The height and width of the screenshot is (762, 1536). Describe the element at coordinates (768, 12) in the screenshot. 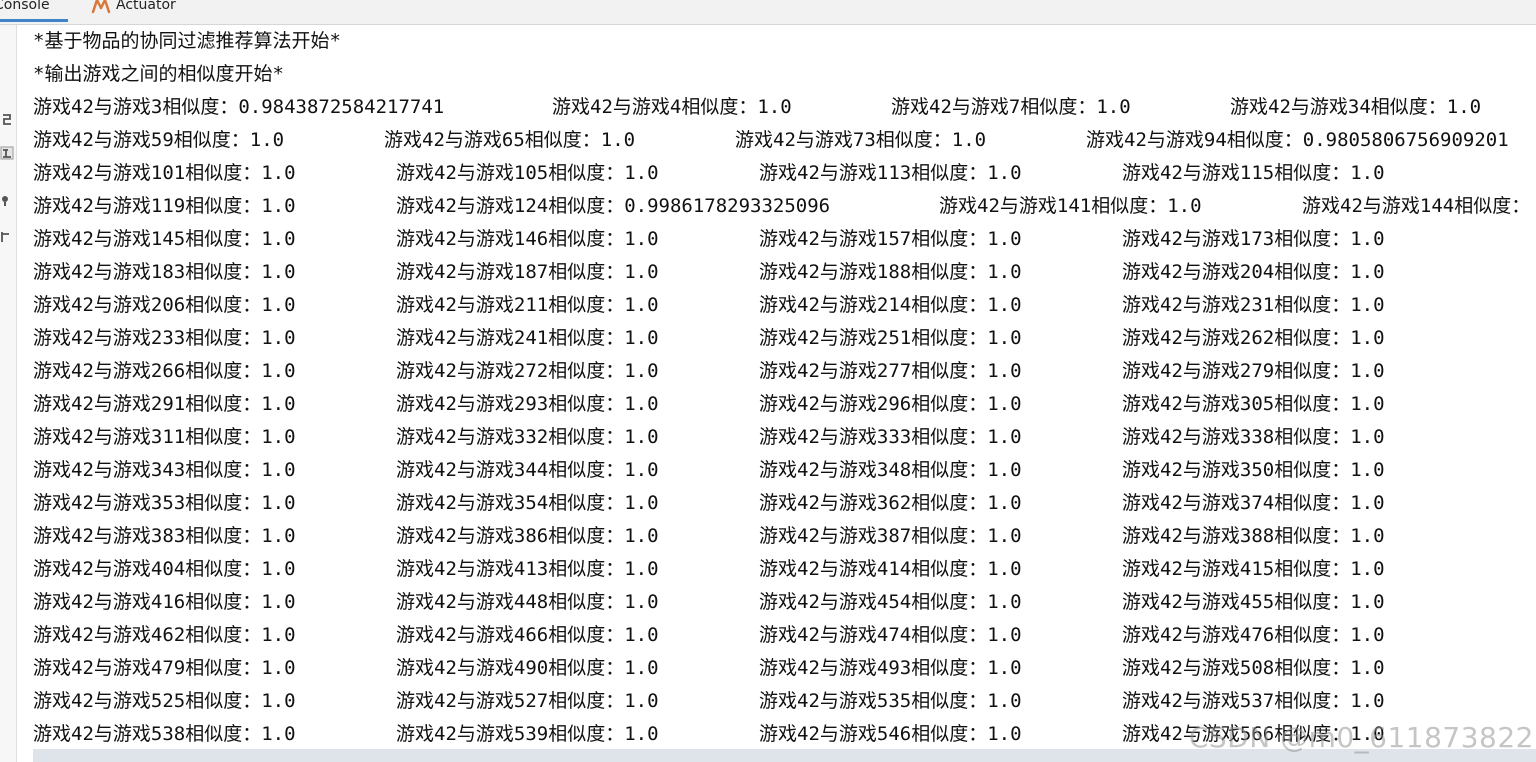

I see `console-tab-bar: Console Actuator` at that location.